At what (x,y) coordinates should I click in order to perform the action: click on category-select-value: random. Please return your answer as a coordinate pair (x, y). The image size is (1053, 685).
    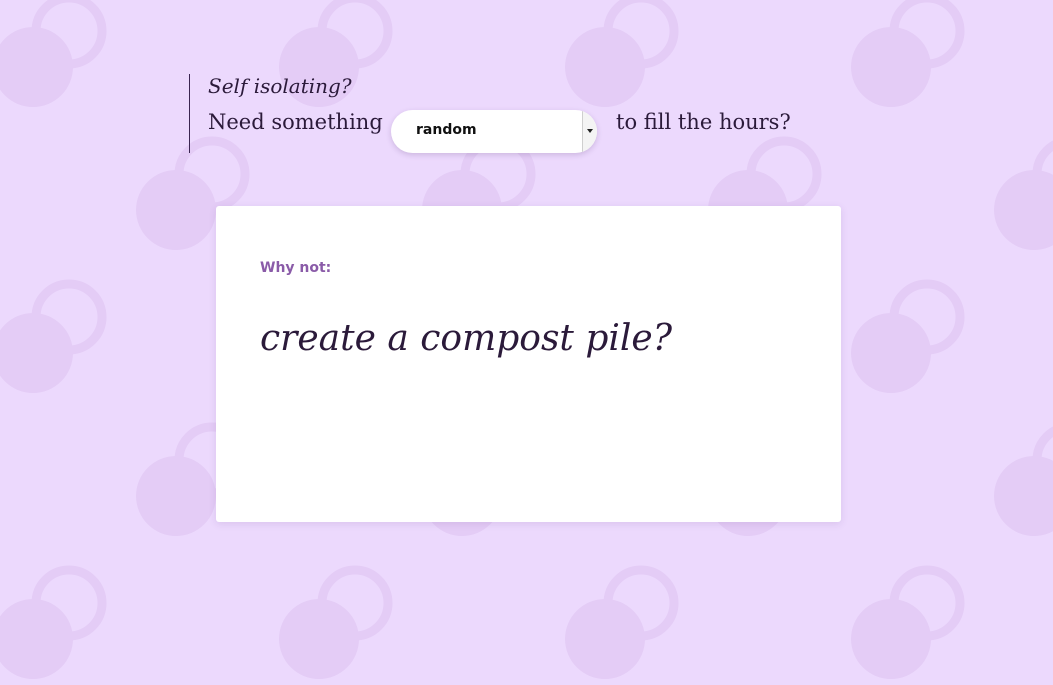
    Looking at the image, I should click on (446, 130).